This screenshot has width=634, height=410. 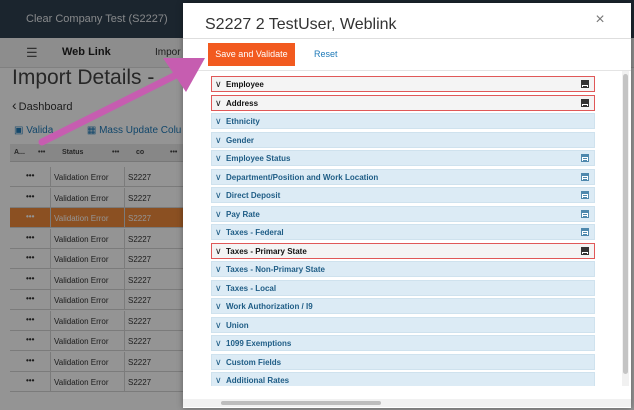 I want to click on annotation-arrow, so click(x=121, y=102).